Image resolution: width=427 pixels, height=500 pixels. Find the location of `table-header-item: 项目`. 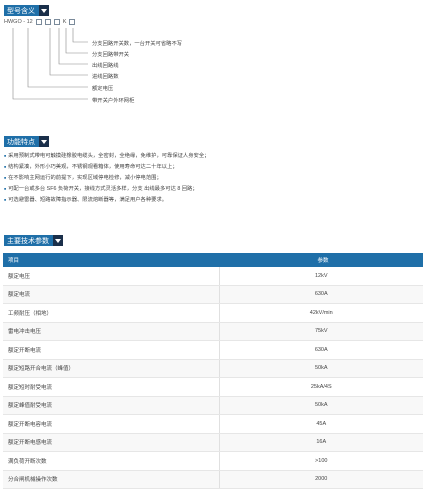

table-header-item: 项目 is located at coordinates (111, 260).